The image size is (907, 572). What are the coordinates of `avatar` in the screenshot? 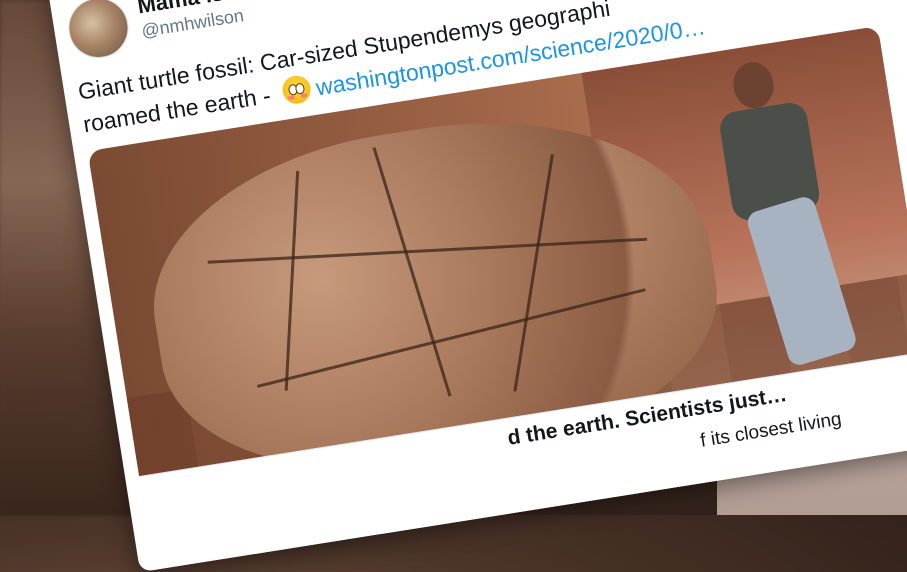 It's located at (98, 31).